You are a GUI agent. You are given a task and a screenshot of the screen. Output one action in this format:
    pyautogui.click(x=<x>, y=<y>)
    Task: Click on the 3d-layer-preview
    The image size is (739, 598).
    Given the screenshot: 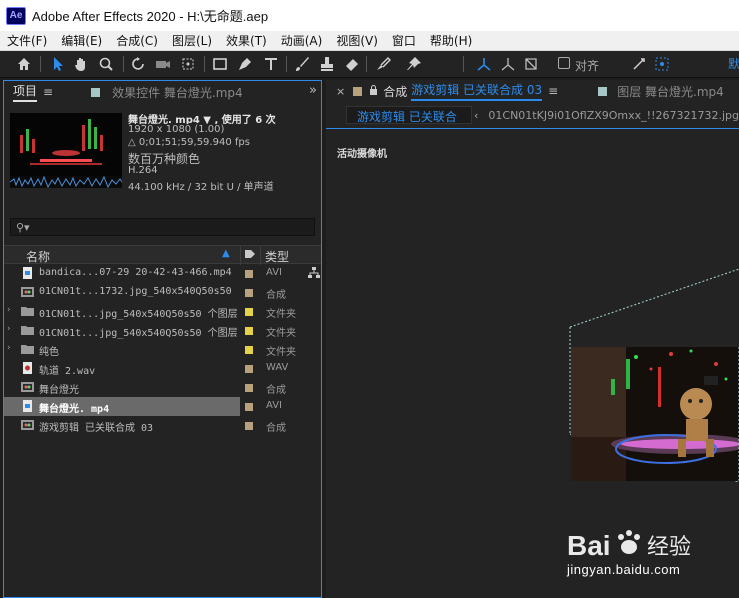 What is the action you would take?
    pyautogui.click(x=652, y=376)
    